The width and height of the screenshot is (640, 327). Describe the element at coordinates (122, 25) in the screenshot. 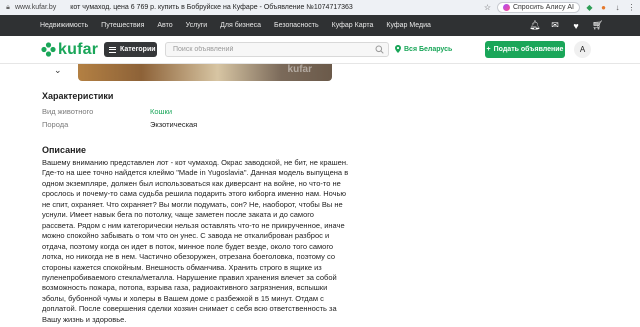

I see `nav-link-travel: Путешествия` at that location.